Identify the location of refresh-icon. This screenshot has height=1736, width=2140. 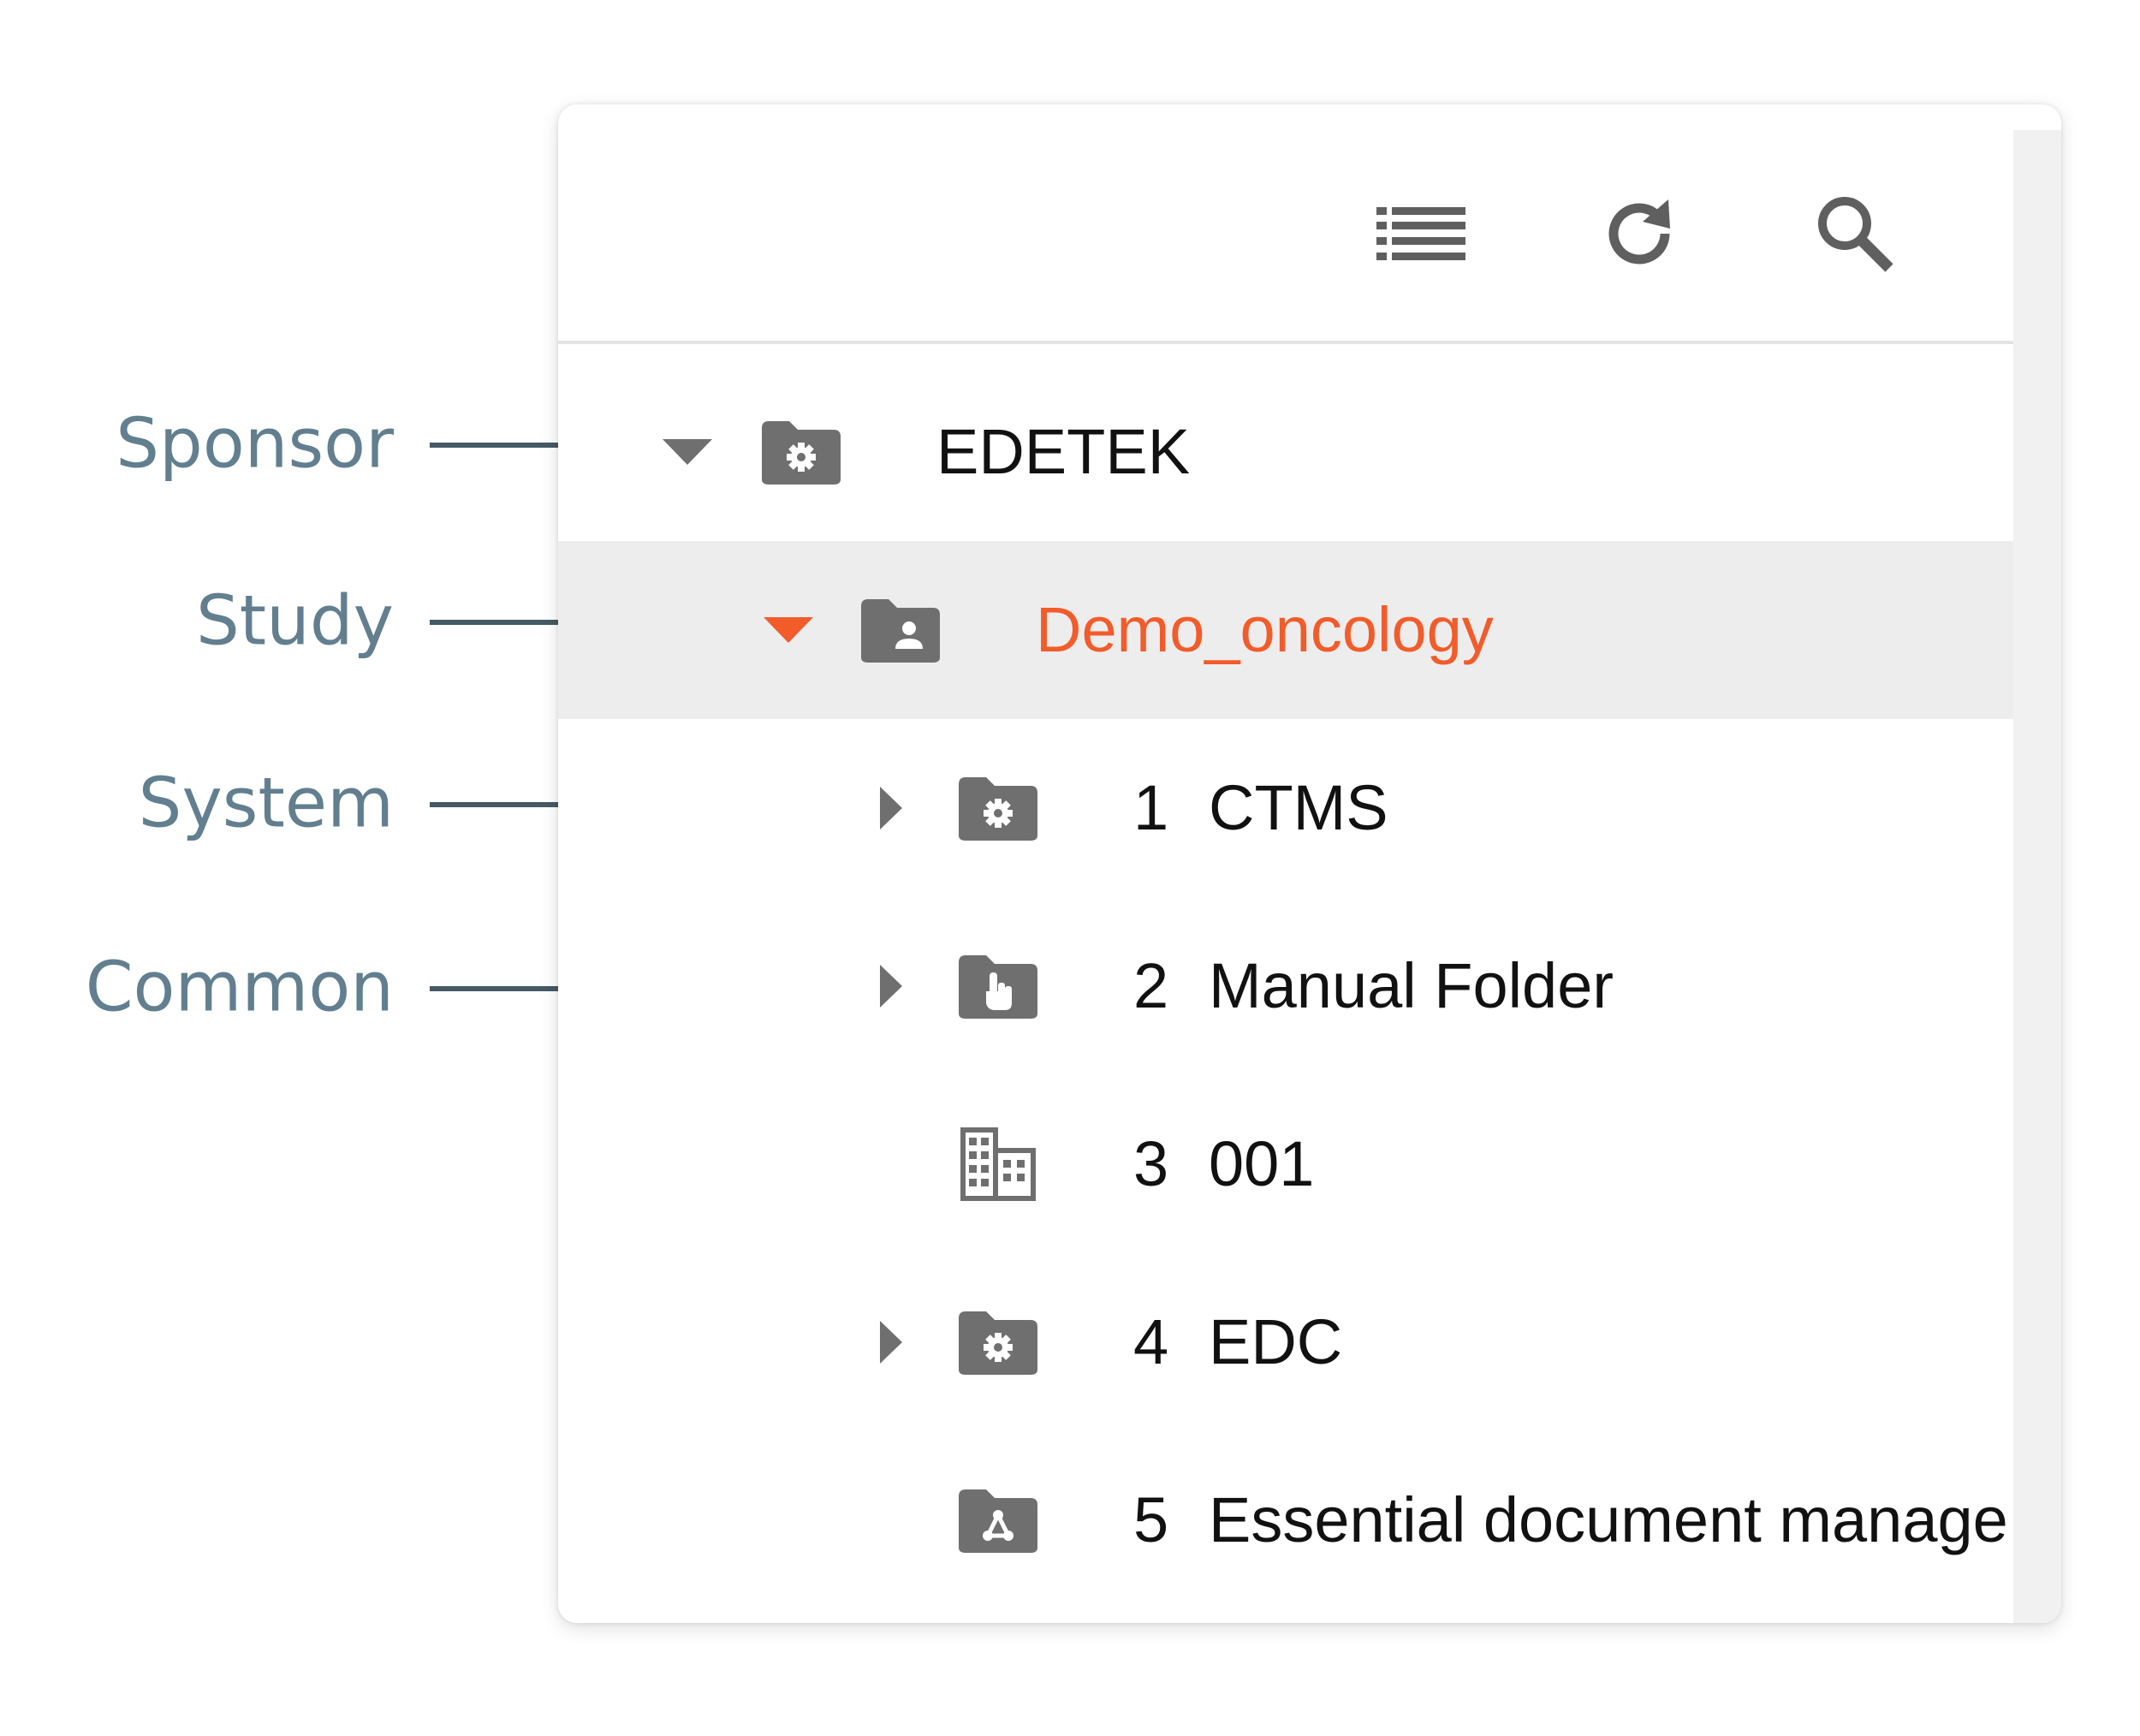
(1639, 234).